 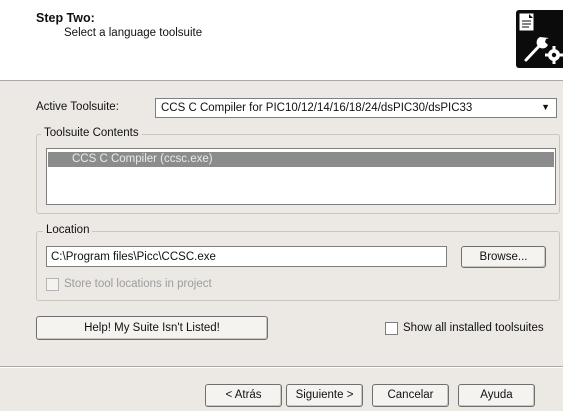 I want to click on show-all-toolsuites-label: Show all installed toolsuites, so click(x=473, y=328).